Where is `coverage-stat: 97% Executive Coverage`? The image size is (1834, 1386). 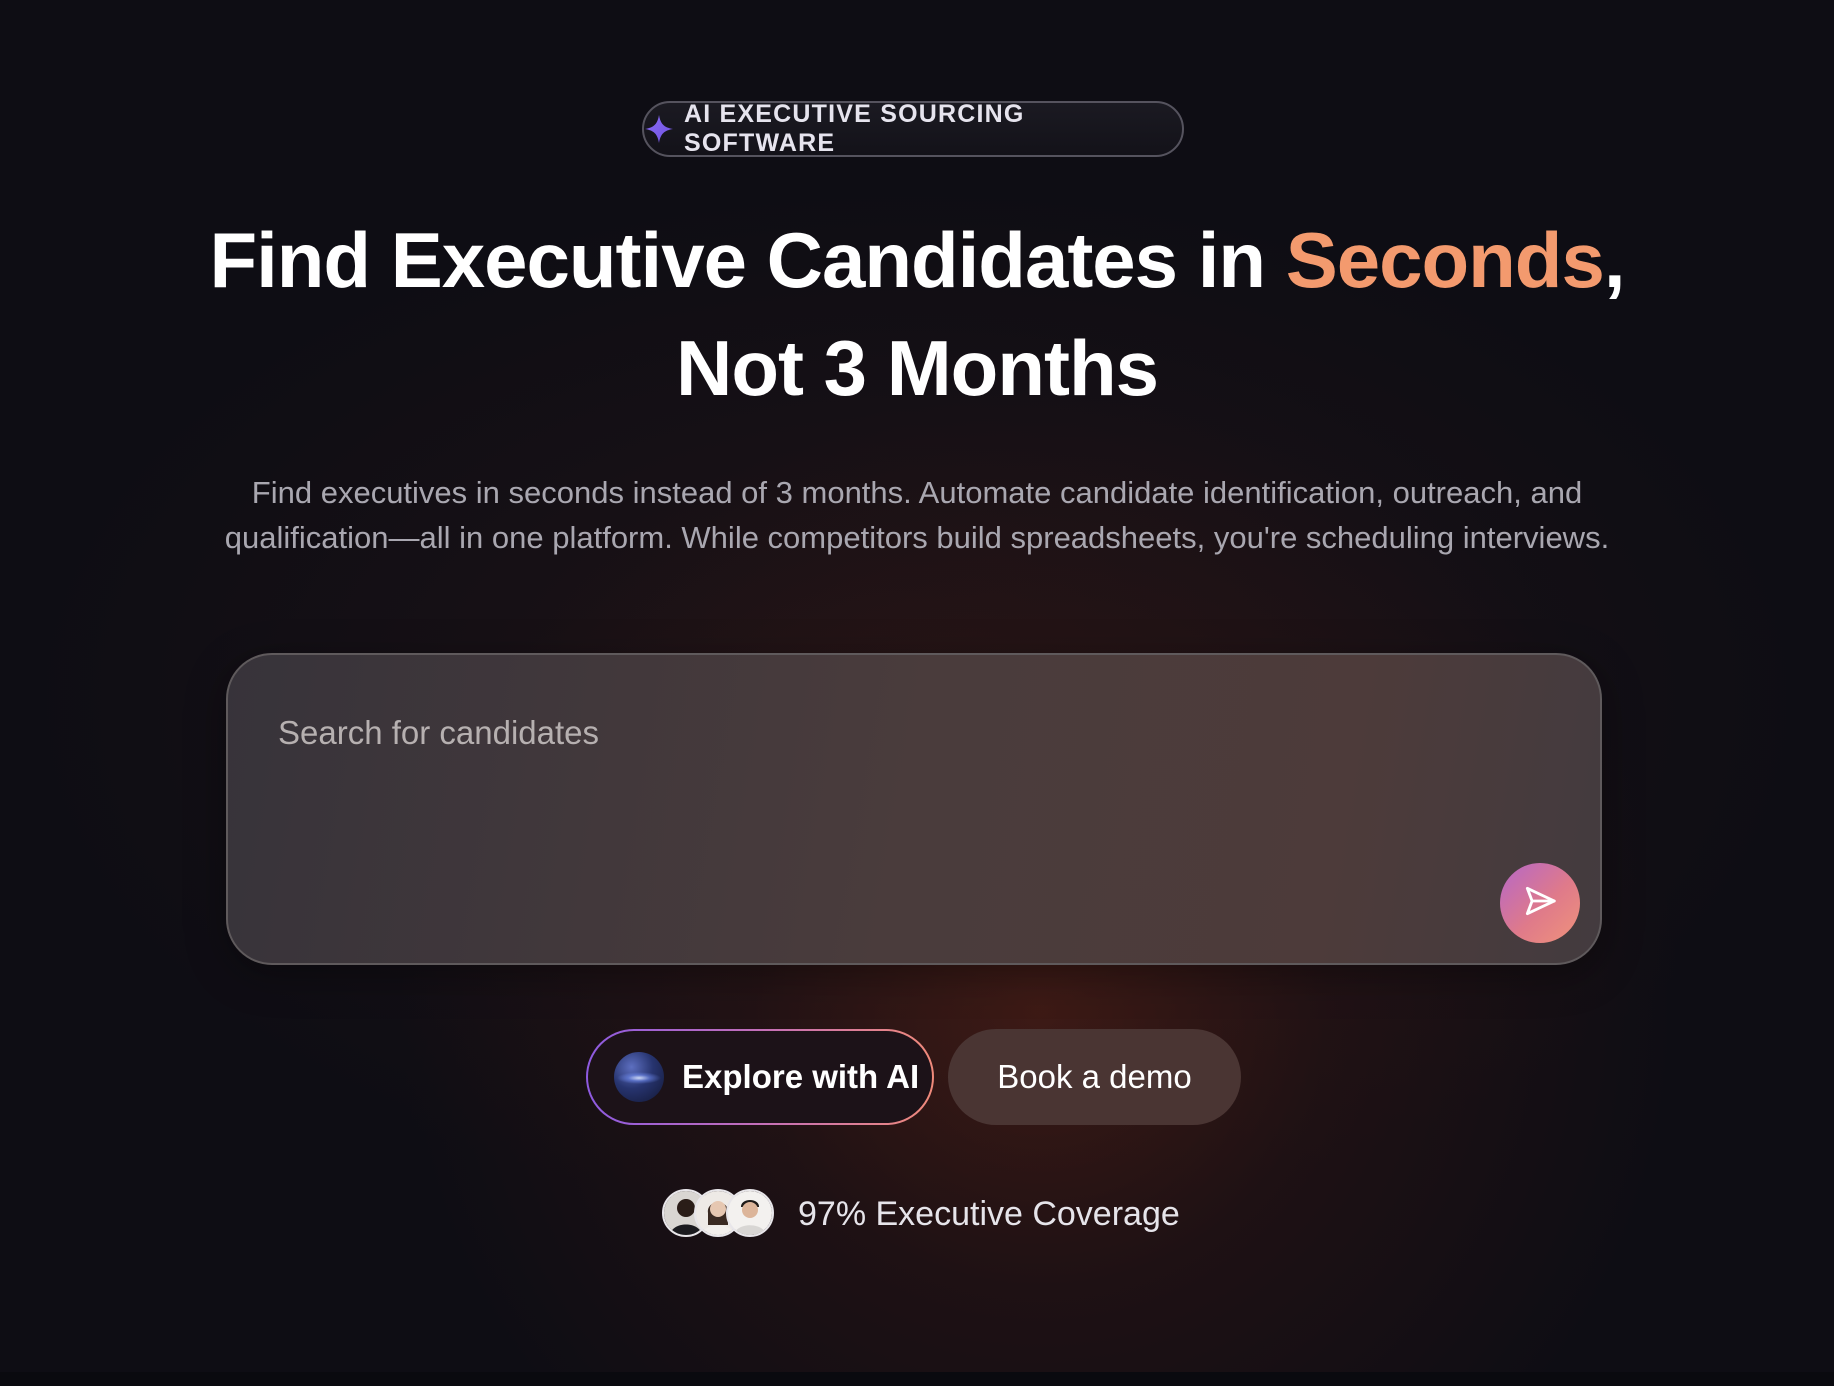 coverage-stat: 97% Executive Coverage is located at coordinates (921, 1214).